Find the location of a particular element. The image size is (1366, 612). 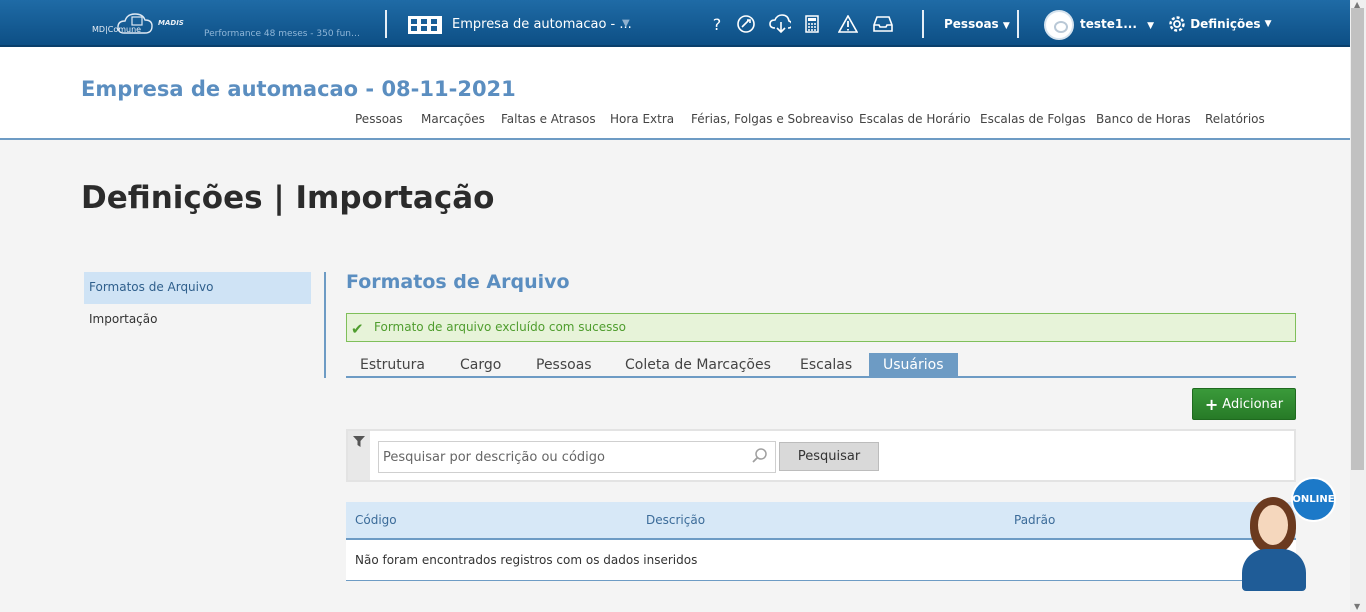

filter-icon is located at coordinates (359, 441).